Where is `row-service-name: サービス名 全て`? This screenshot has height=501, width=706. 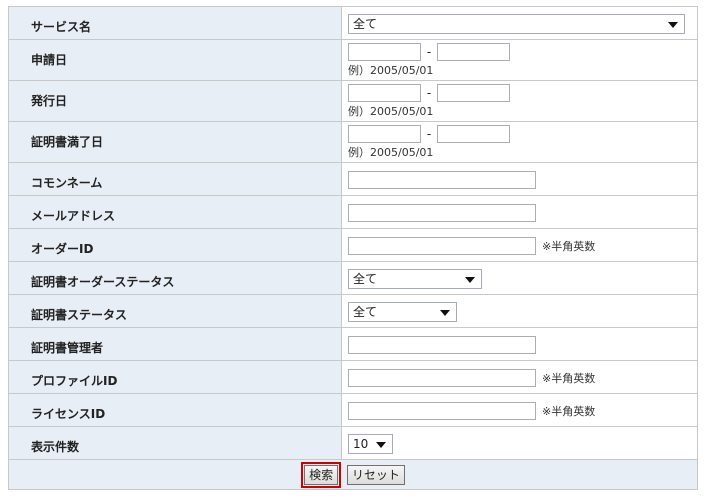
row-service-name: サービス名 全て is located at coordinates (353, 23).